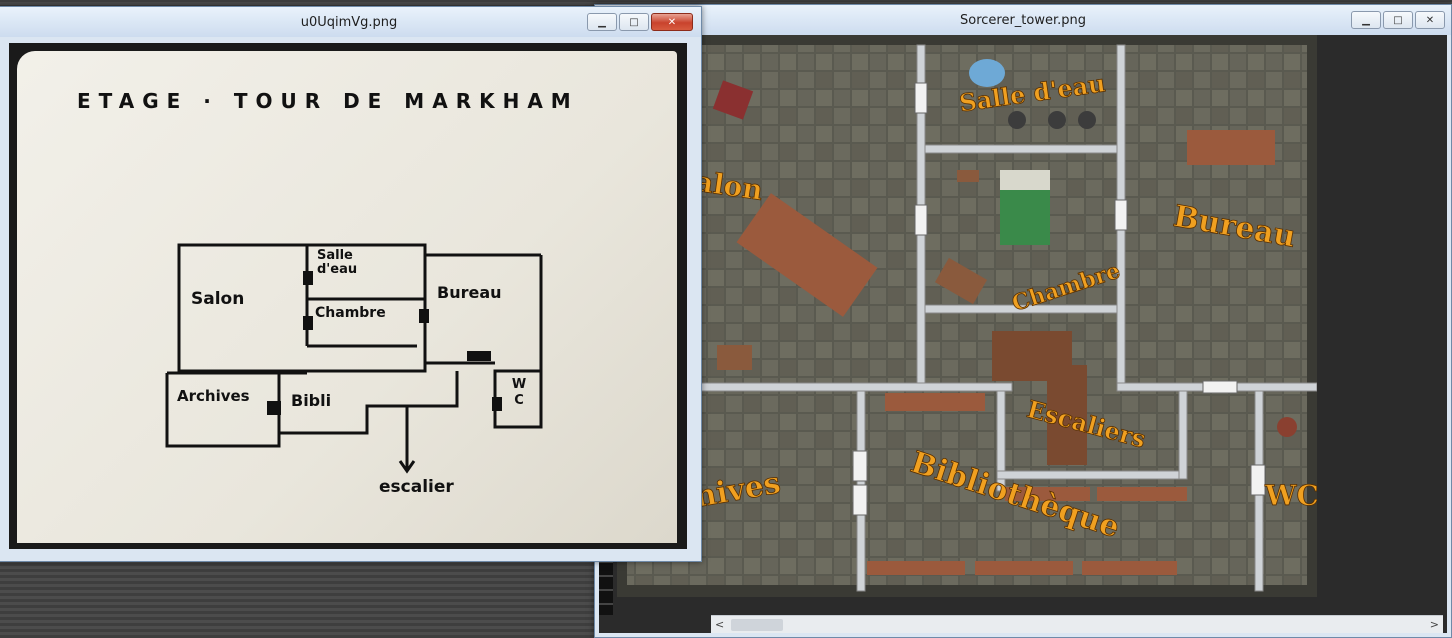  I want to click on minimize-button-right: ▁, so click(1366, 20).